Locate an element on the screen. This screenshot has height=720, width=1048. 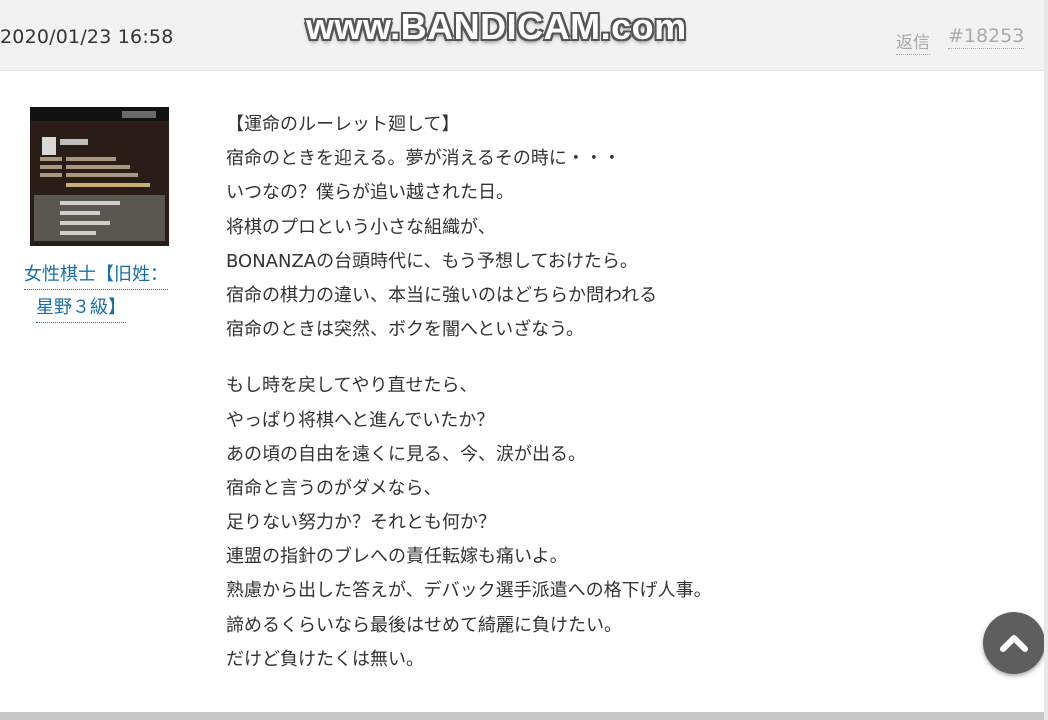
window-right-edge is located at coordinates (1046, 360).